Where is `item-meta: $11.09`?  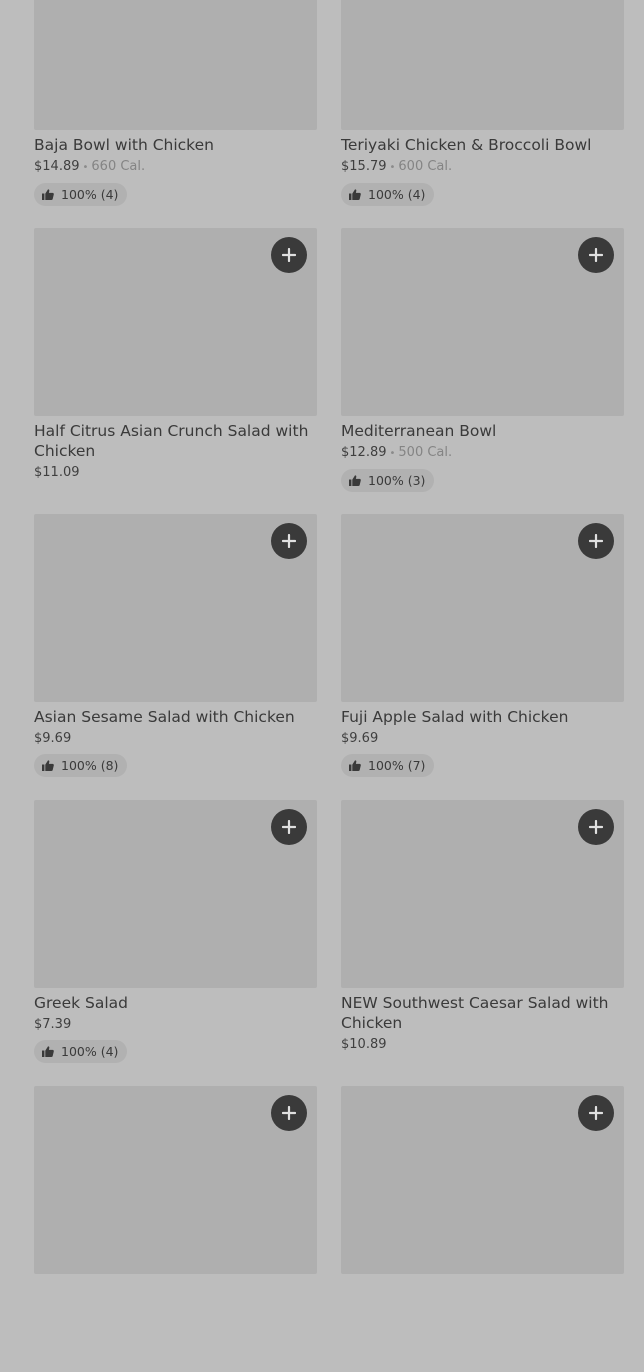 item-meta: $11.09 is located at coordinates (175, 472).